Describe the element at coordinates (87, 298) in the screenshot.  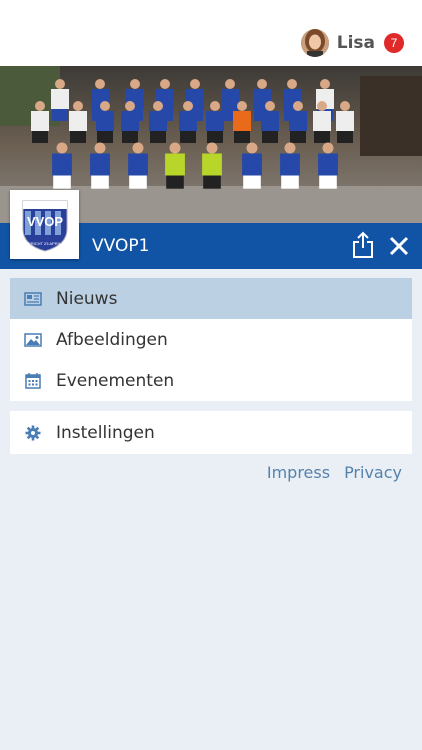
I see `menu-item-label: Nieuws` at that location.